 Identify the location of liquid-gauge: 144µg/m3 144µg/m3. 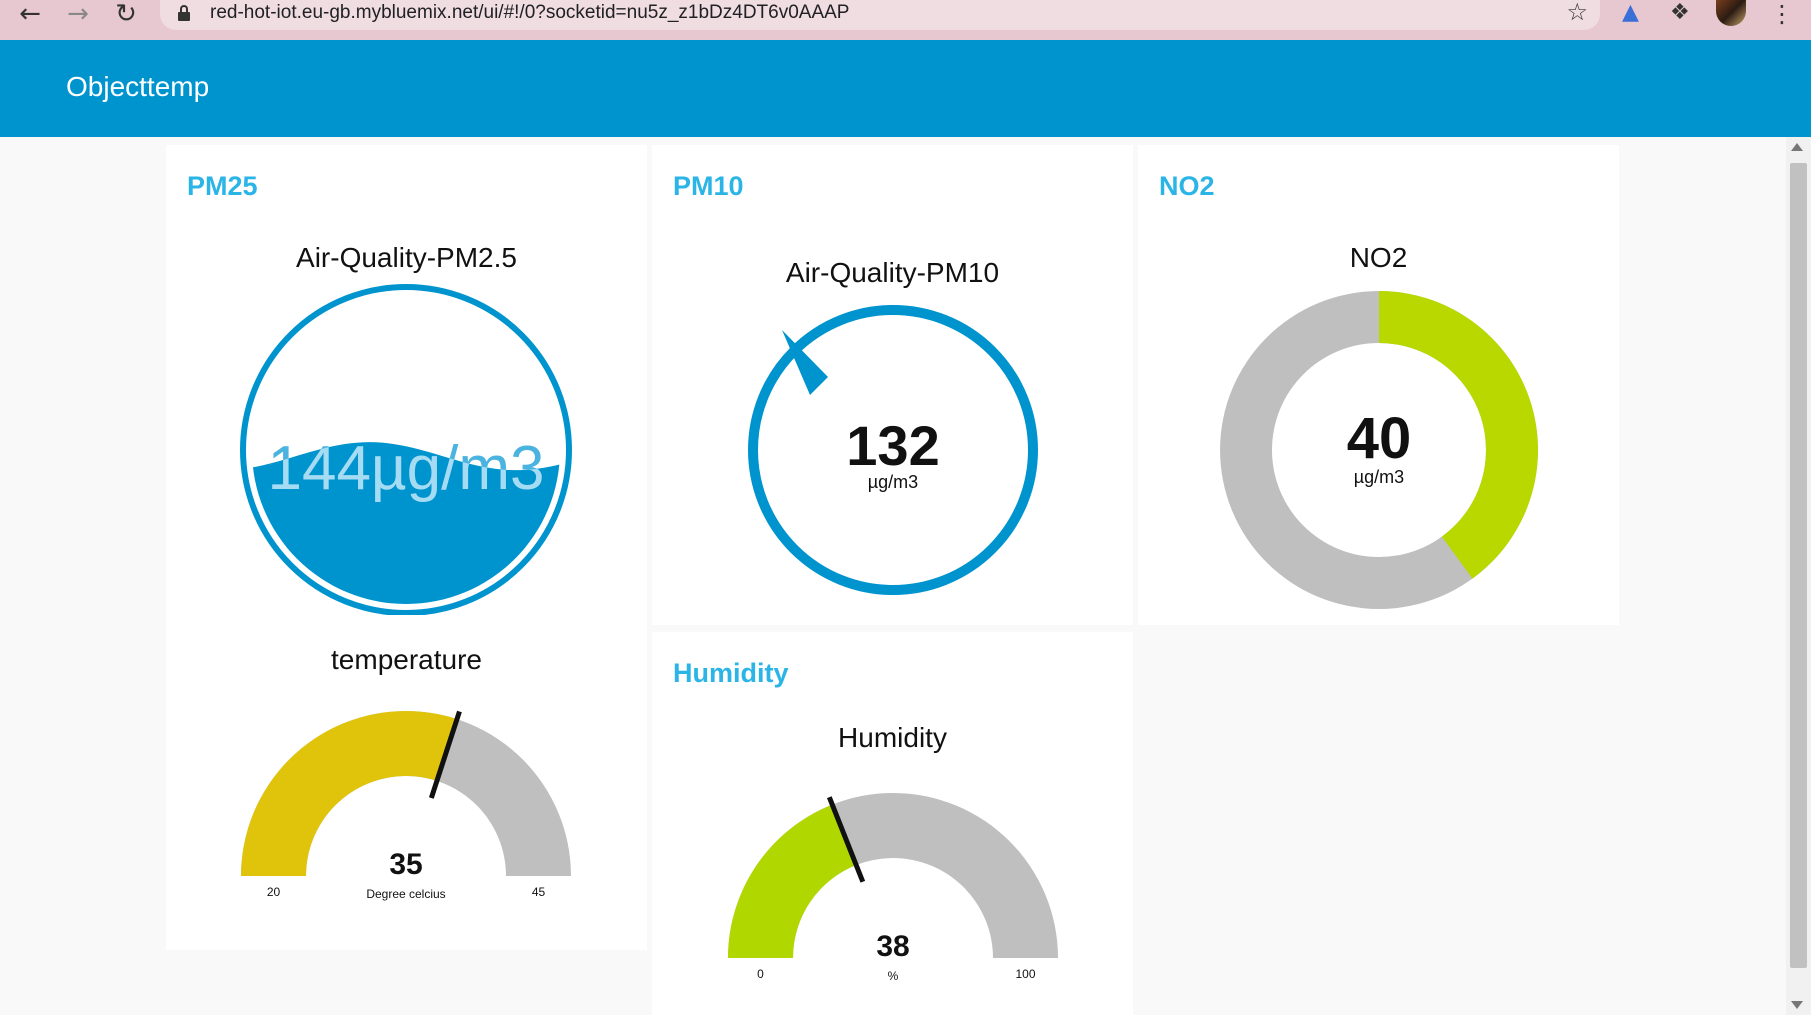
(406, 449).